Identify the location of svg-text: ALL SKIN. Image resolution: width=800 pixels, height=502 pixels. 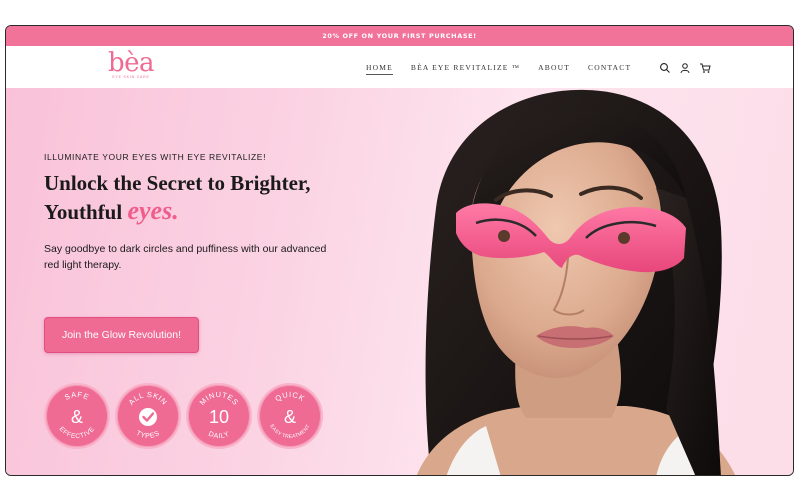
(148, 398).